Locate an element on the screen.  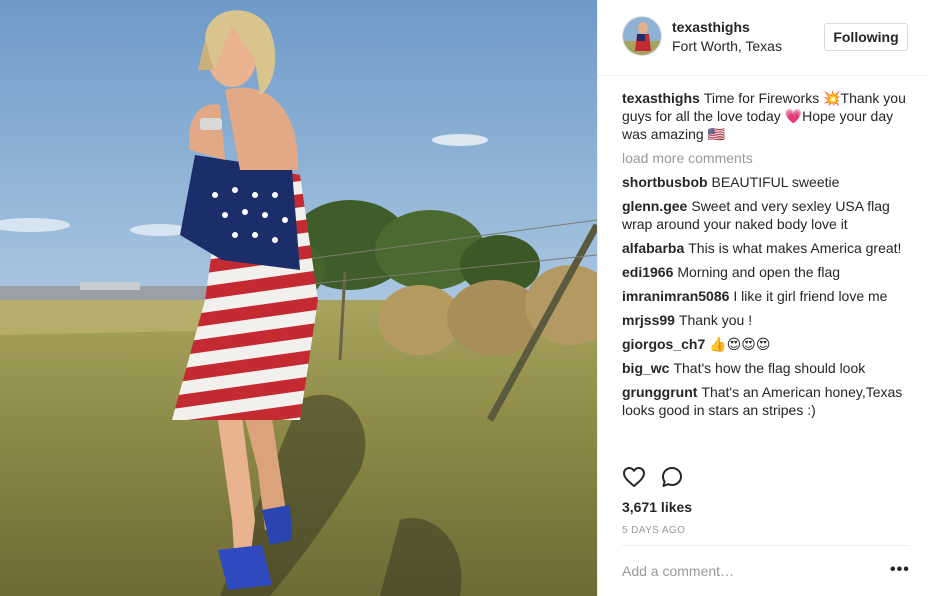
comment-icon is located at coordinates (672, 478).